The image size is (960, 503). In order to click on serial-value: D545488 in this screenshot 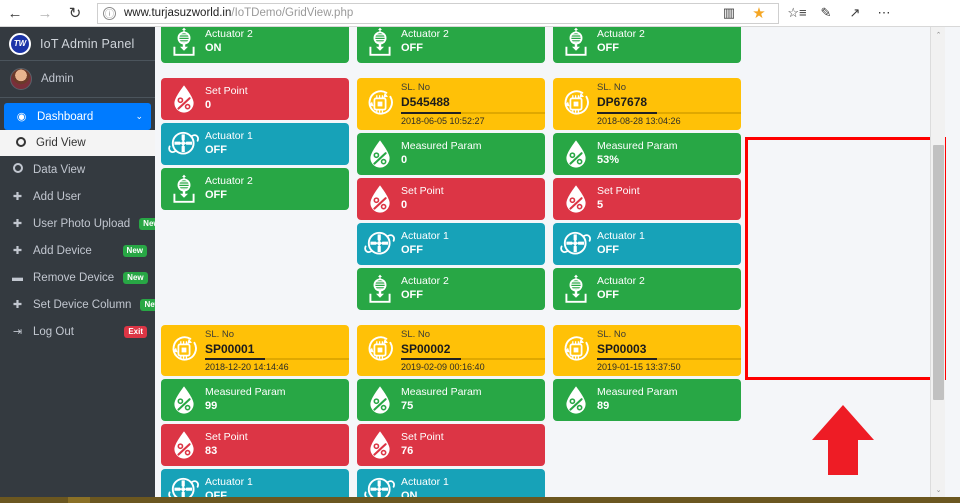, I will do `click(425, 102)`.